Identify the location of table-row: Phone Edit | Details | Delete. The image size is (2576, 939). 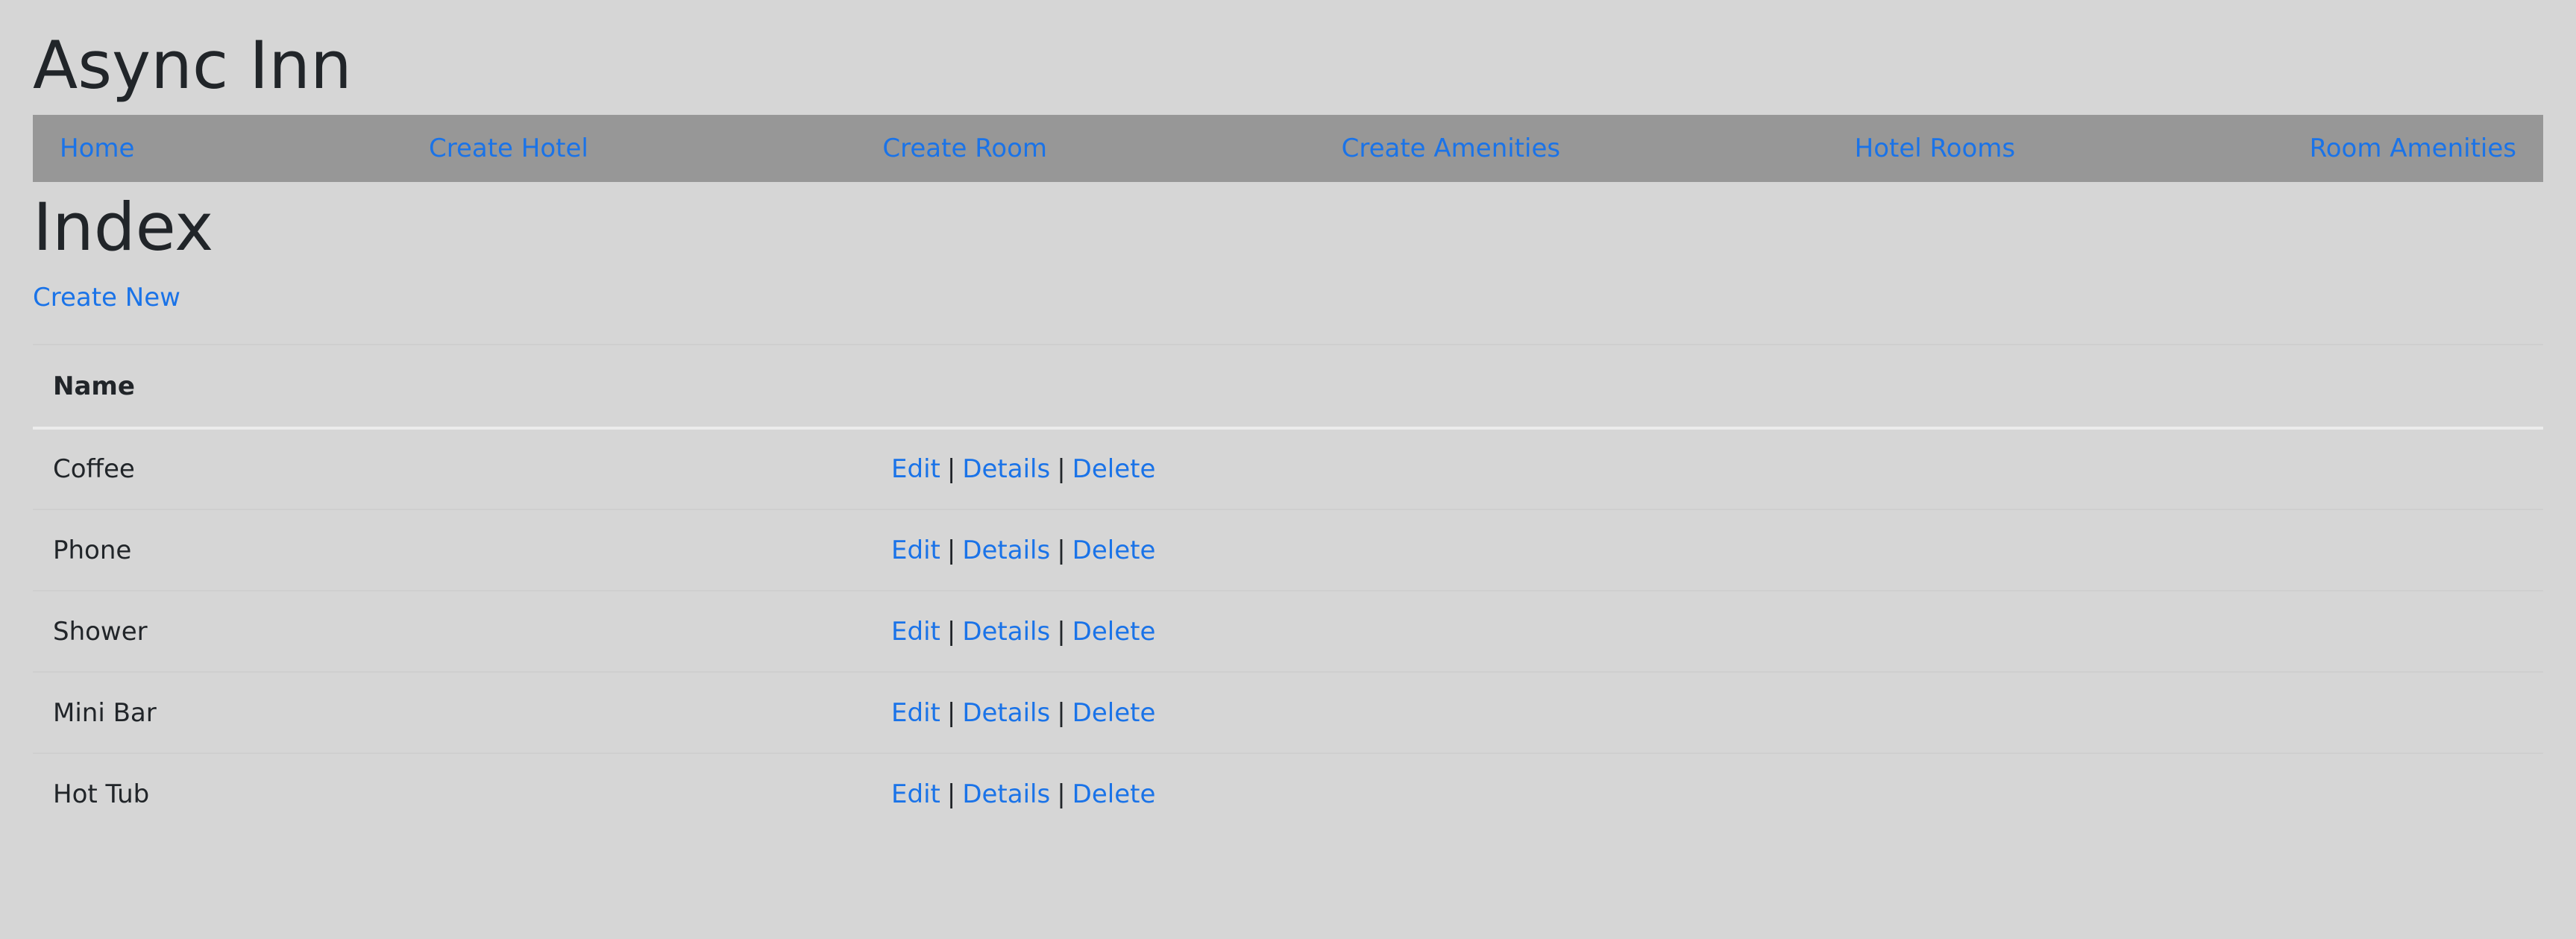
(1288, 550).